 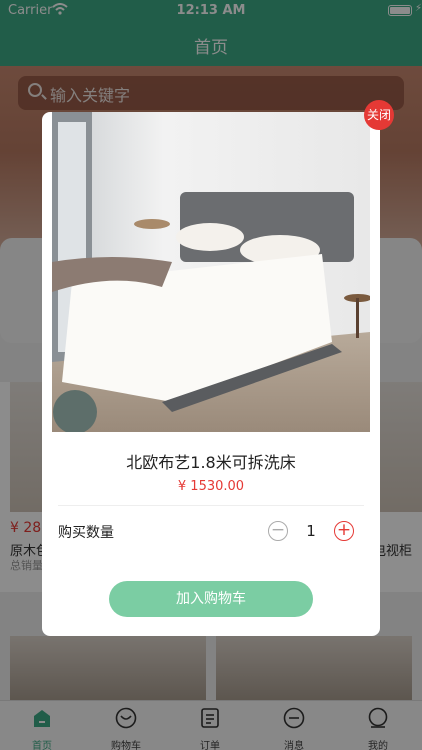 I want to click on add-to-cart-button: 加入购物车, so click(x=211, y=599).